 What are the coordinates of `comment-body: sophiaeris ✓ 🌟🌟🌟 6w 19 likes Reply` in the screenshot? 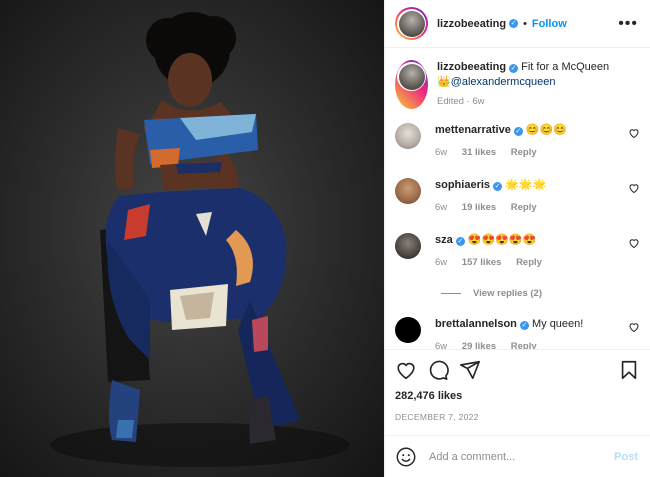 It's located at (525, 196).